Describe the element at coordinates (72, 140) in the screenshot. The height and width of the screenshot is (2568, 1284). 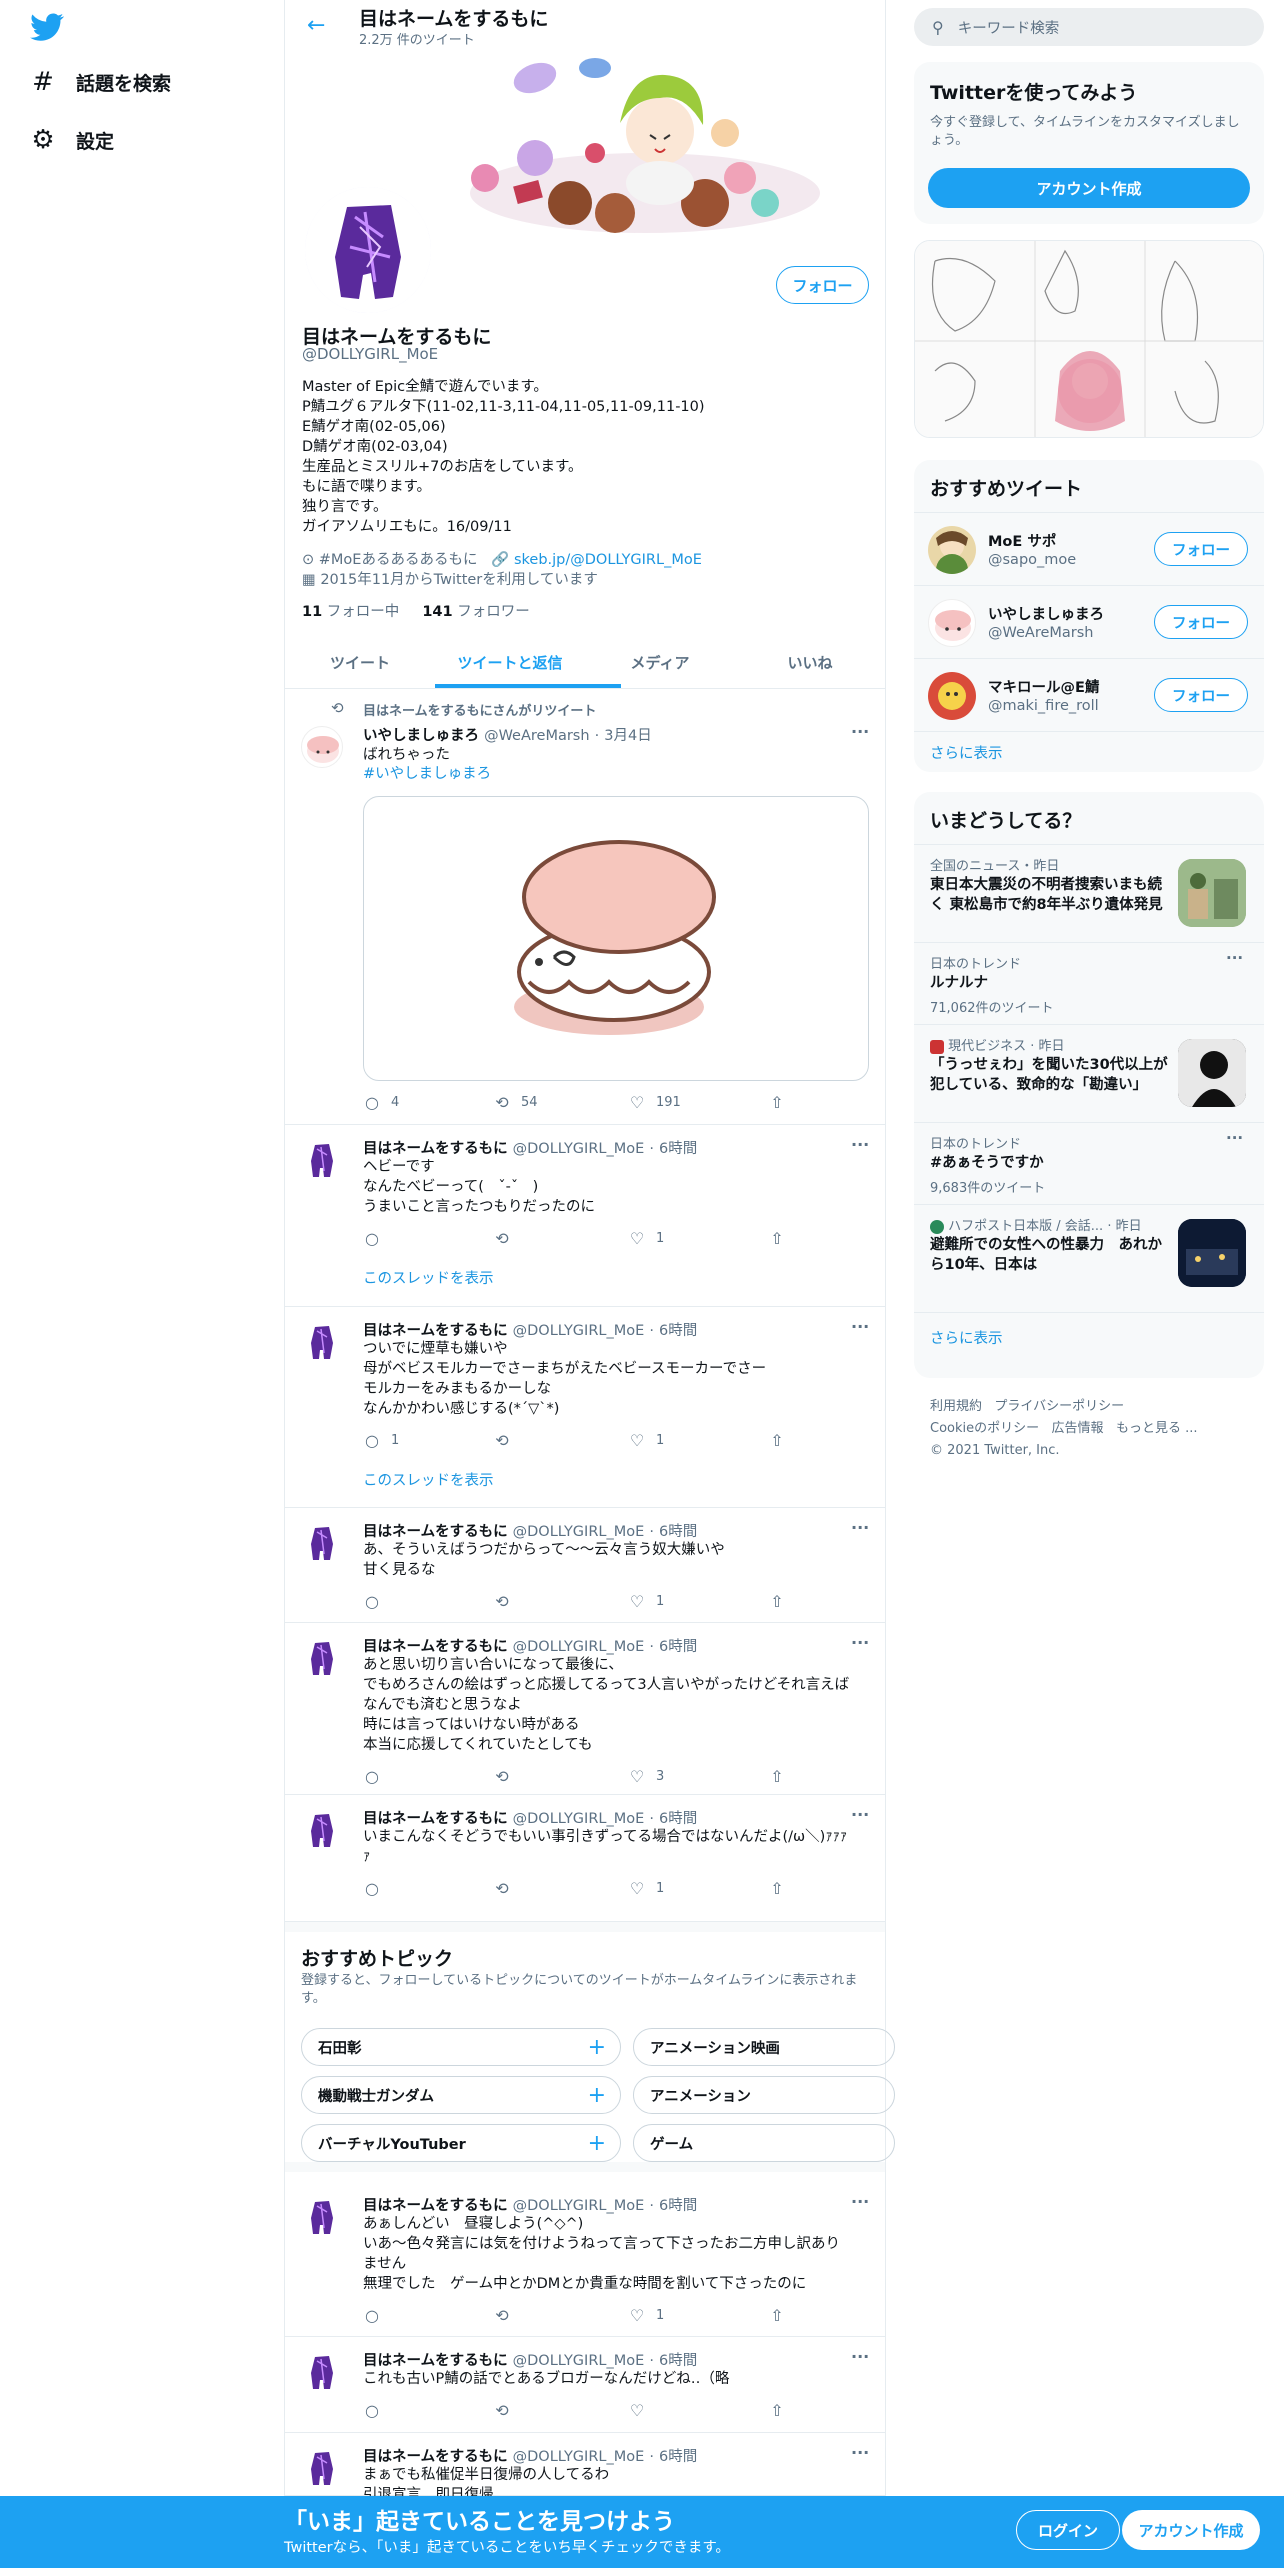
I see `nav-settings: ⚙ 設定` at that location.